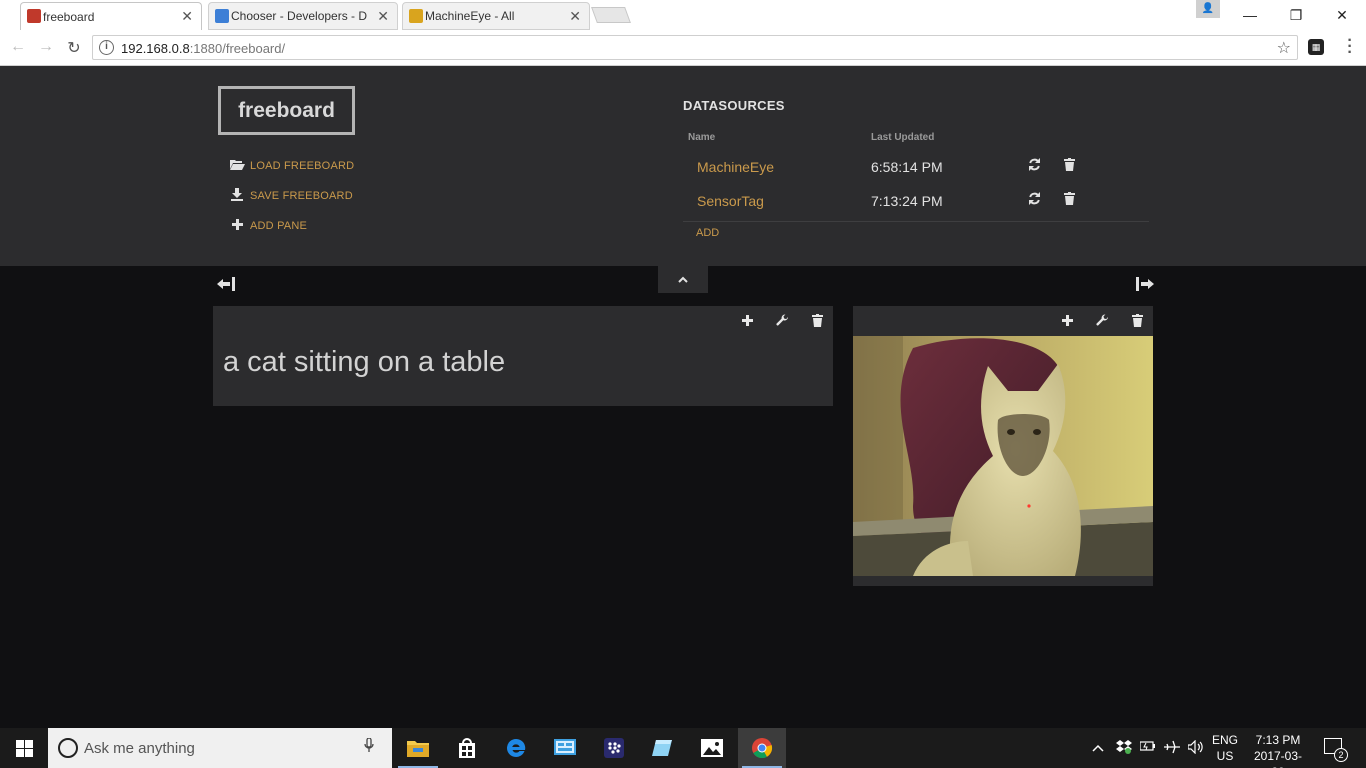  I want to click on notification-count-badge: 2, so click(1341, 755).